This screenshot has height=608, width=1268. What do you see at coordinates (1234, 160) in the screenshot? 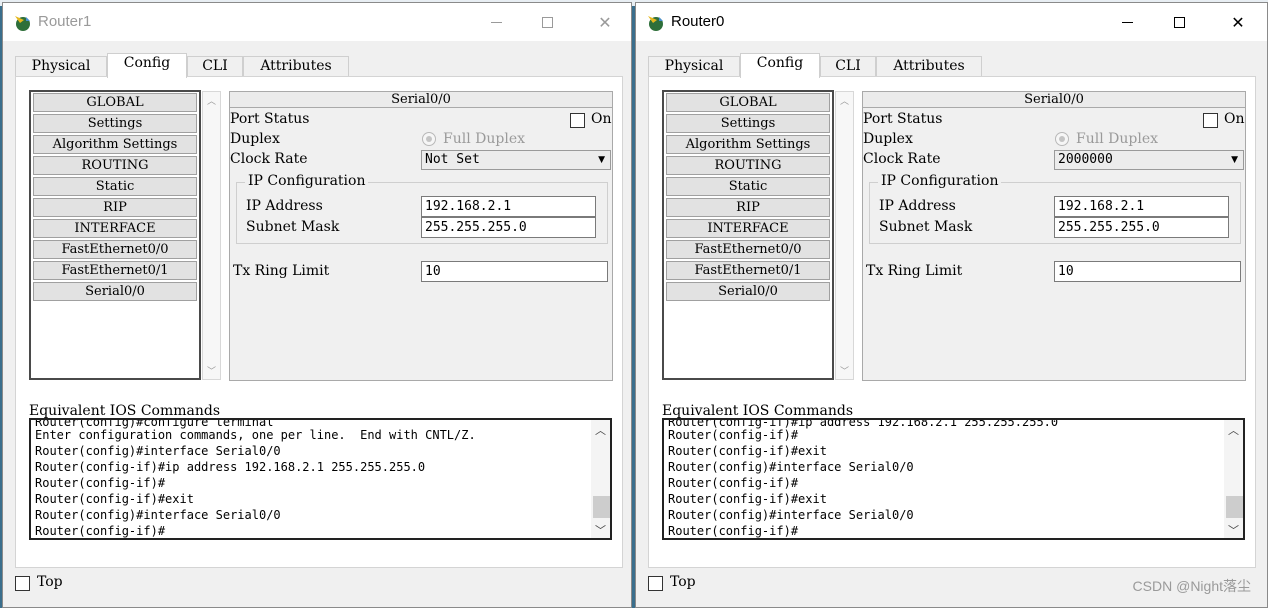
I see `chevron-down-icon: ▼` at bounding box center [1234, 160].